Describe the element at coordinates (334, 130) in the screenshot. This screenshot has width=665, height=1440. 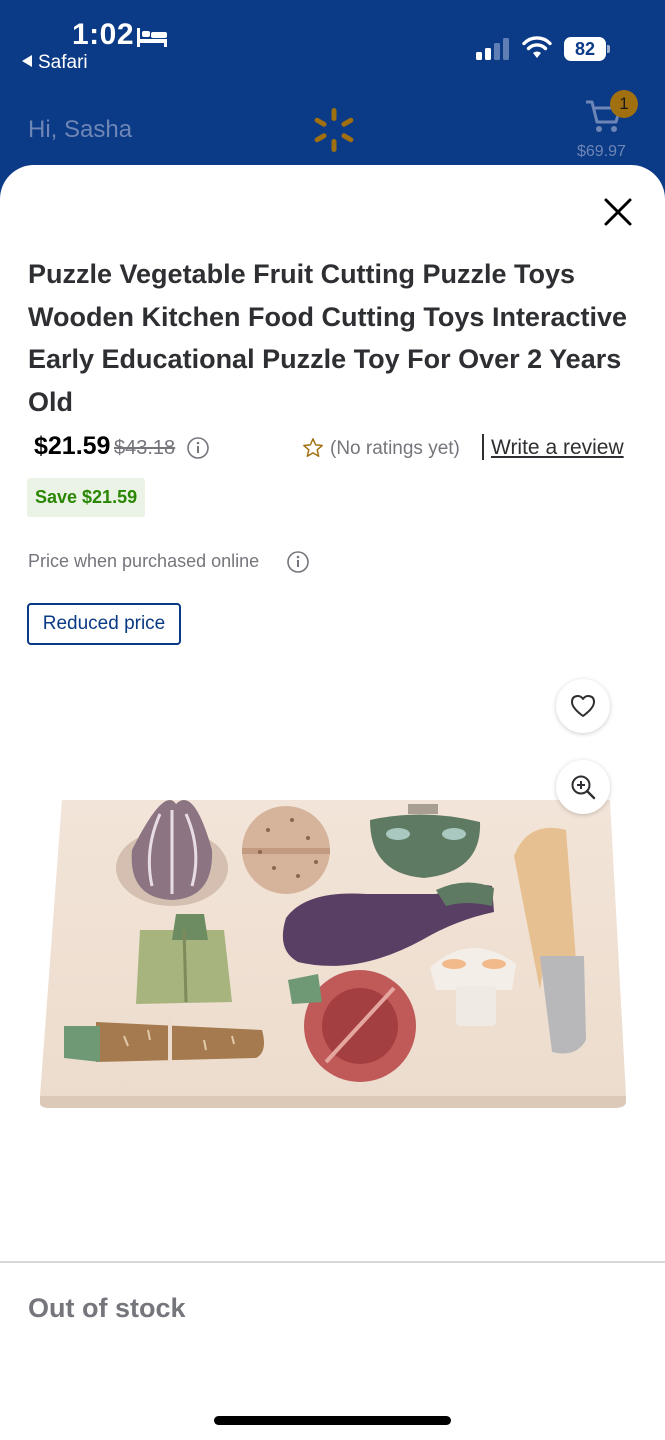
I see `spark-icon` at that location.